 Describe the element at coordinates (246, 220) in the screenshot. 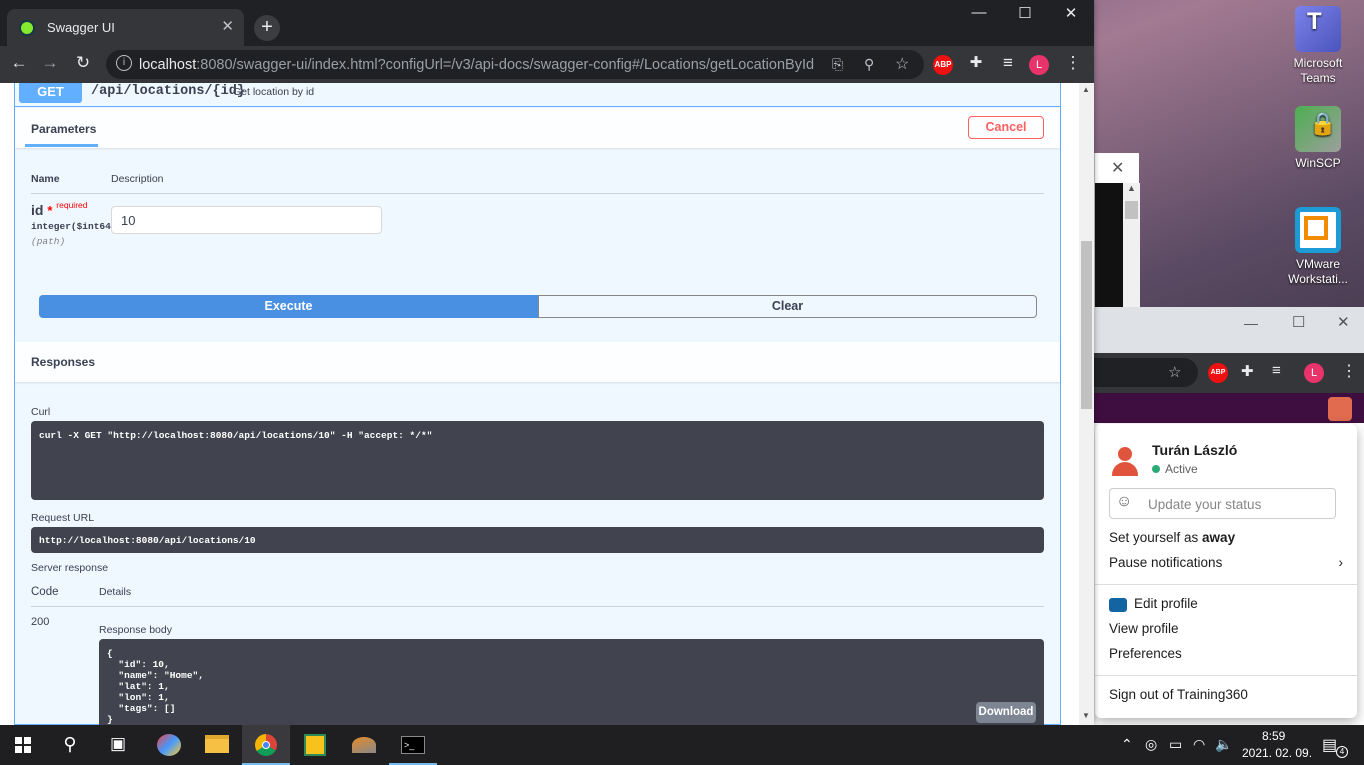

I see `id-input: 10` at that location.